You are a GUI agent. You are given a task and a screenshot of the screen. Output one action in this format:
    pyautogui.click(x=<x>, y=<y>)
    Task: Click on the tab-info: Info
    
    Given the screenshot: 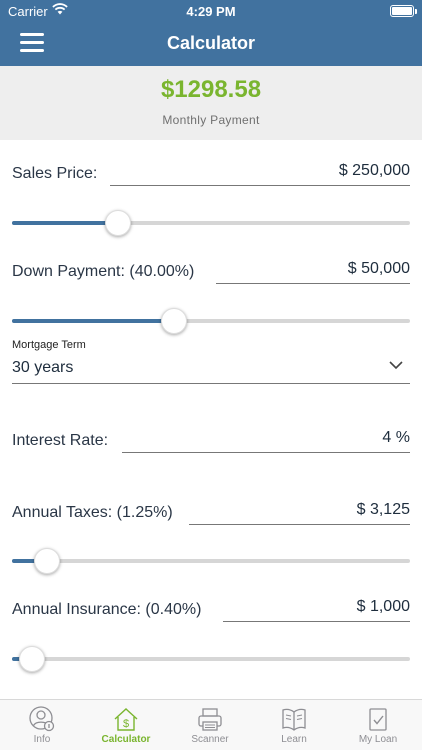 What is the action you would take?
    pyautogui.click(x=42, y=725)
    